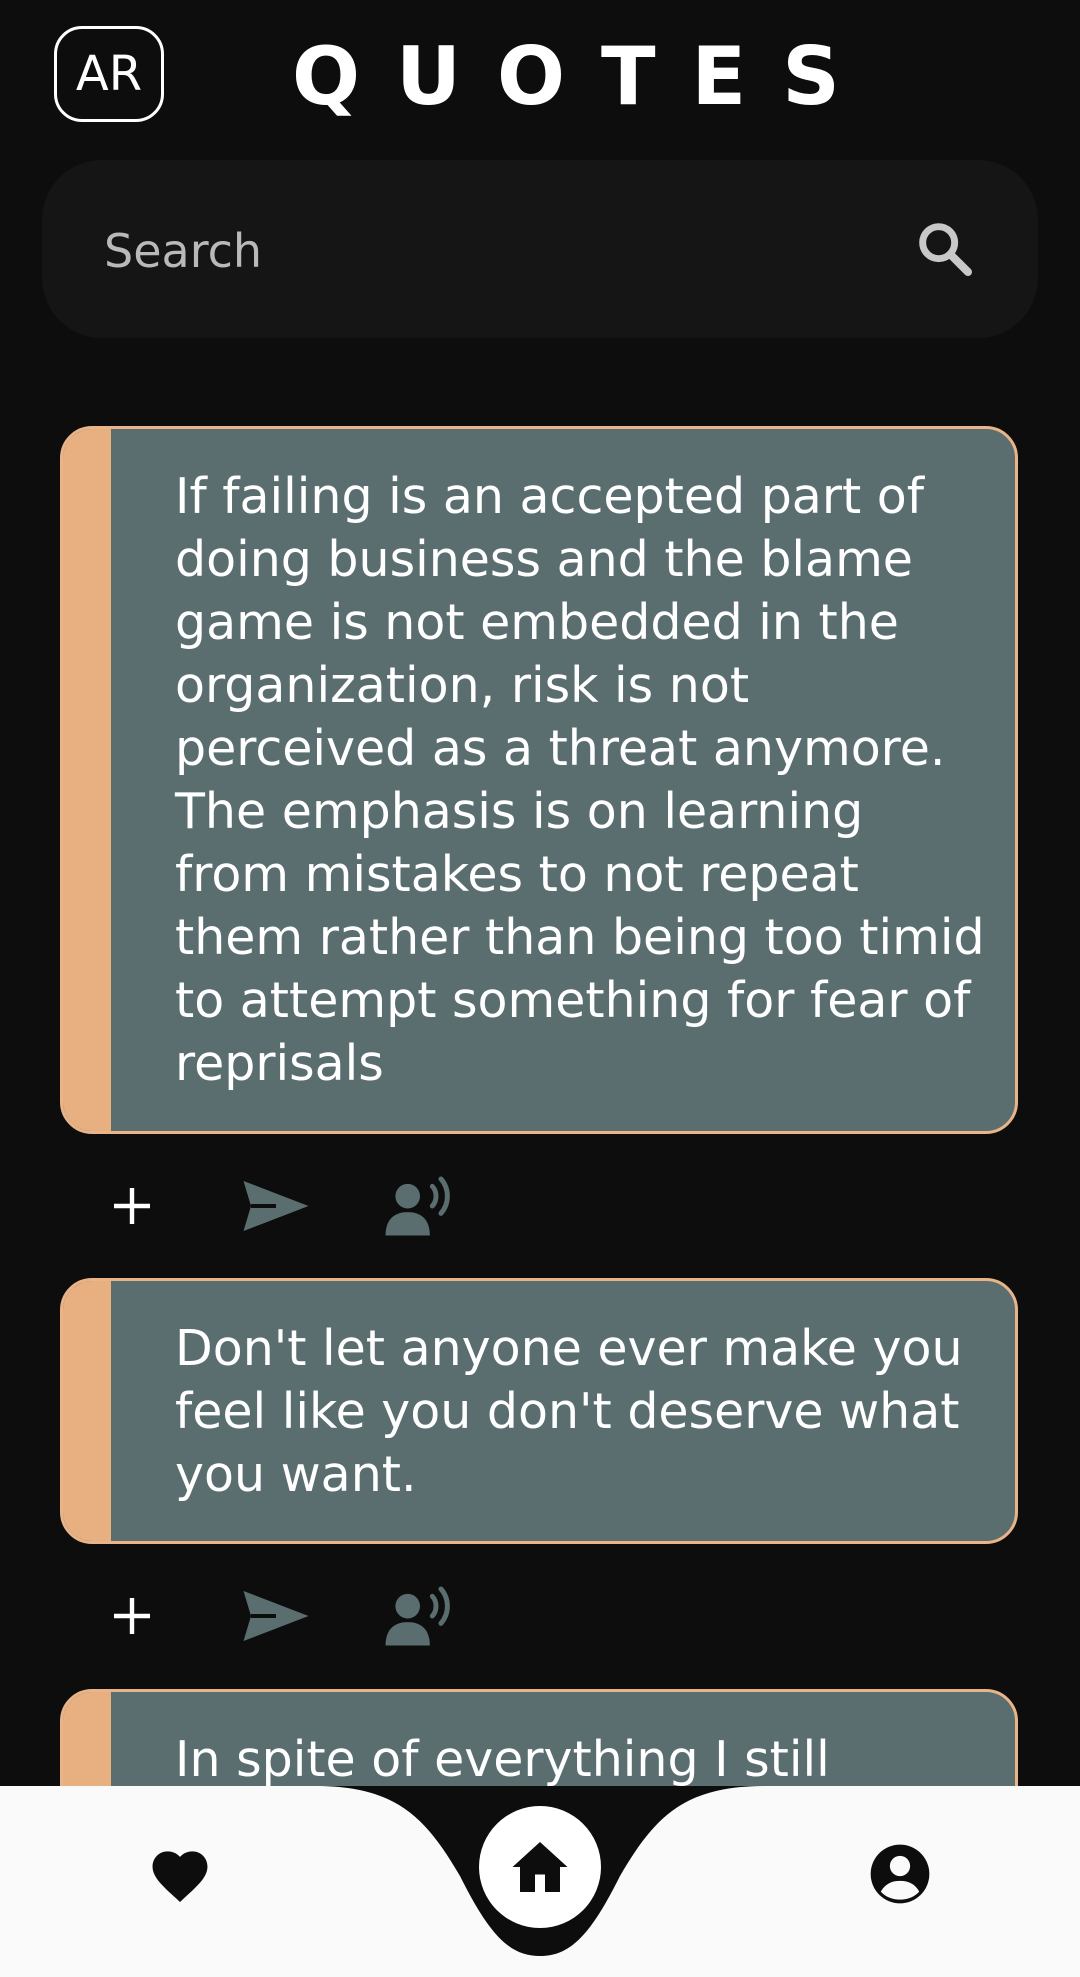  I want to click on avatar-initials: AR, so click(109, 74).